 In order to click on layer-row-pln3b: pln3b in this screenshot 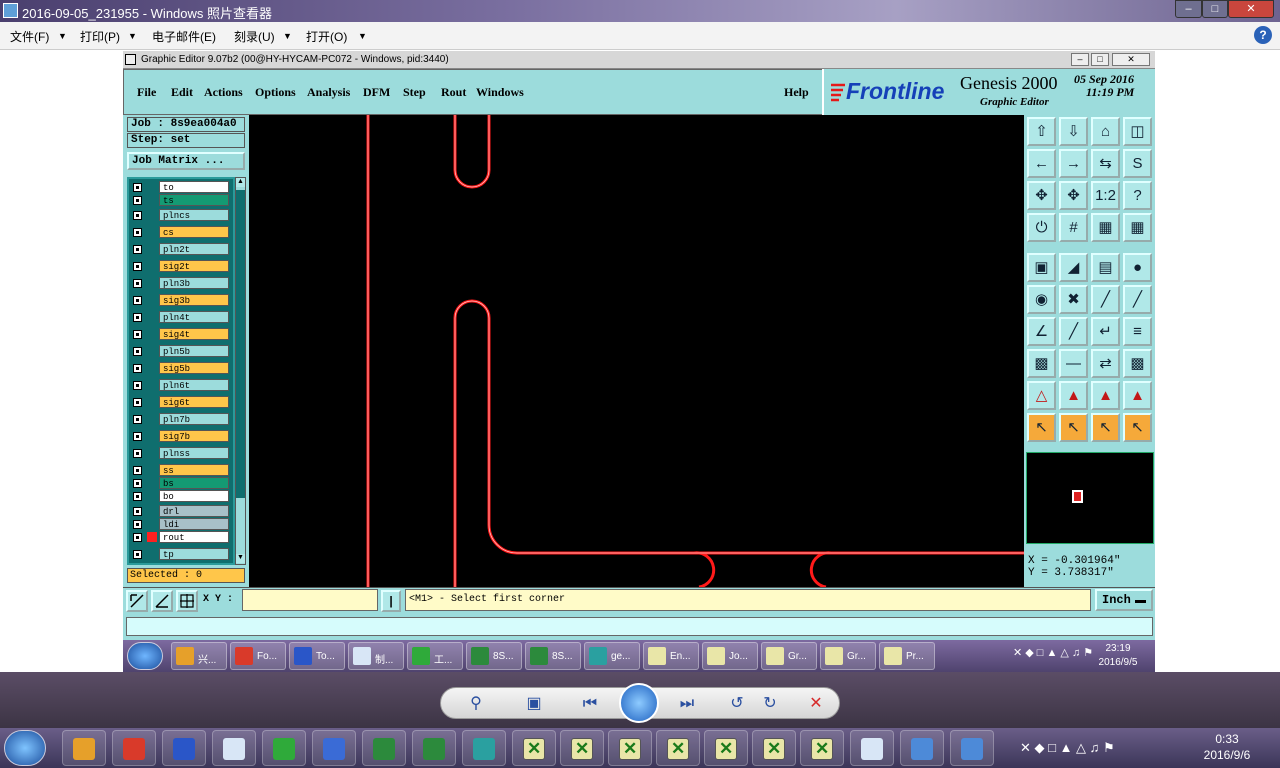, I will do `click(183, 283)`.